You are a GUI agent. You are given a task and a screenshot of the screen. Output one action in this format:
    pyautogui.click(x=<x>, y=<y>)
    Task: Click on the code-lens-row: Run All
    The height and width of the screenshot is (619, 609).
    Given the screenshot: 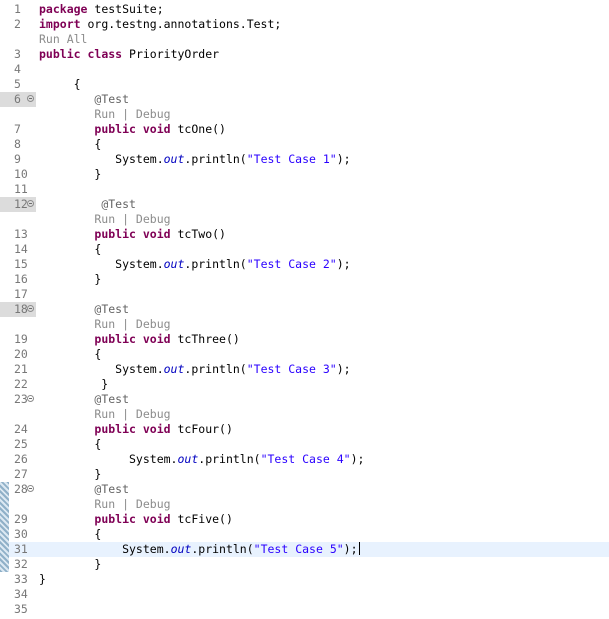 What is the action you would take?
    pyautogui.click(x=304, y=39)
    